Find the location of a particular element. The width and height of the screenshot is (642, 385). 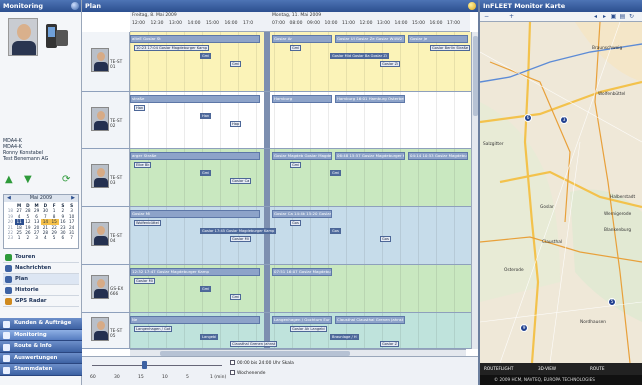

calendar-day: 1 is located at coordinates (19, 237).